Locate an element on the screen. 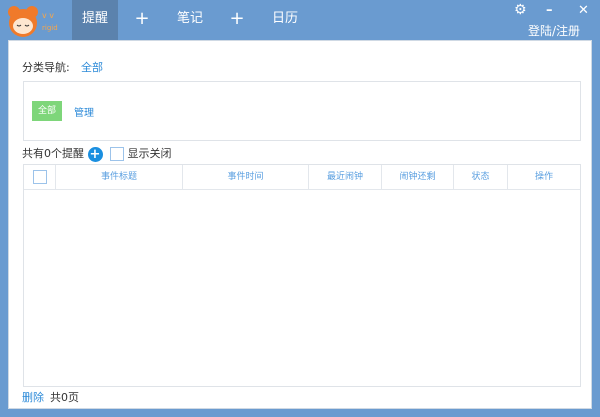 The image size is (600, 417). gear-icon: ⚙ is located at coordinates (520, 10).